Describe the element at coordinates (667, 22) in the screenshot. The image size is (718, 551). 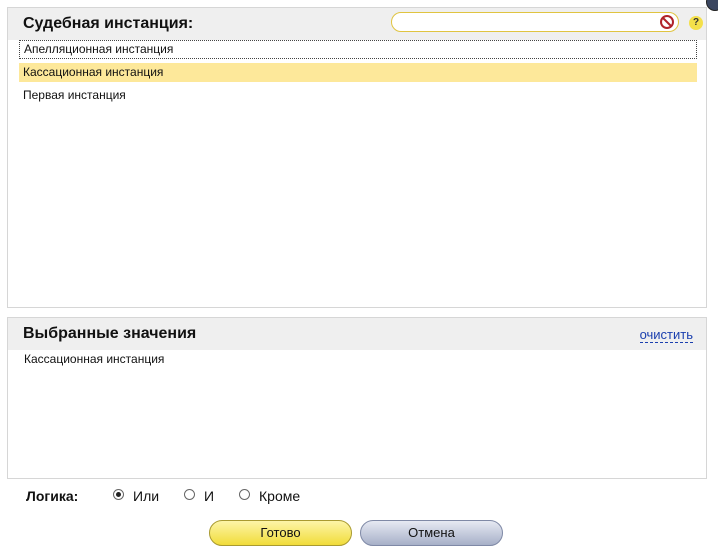
I see `clear-search-icon` at that location.